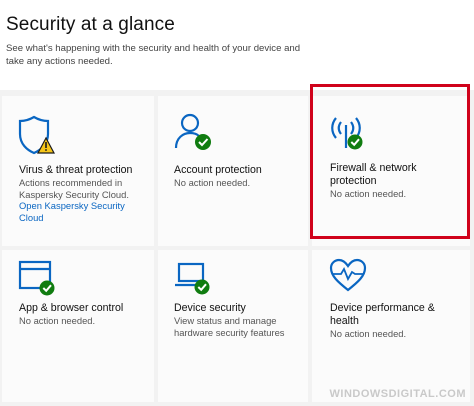  I want to click on tile-title: App & browser control, so click(71, 308).